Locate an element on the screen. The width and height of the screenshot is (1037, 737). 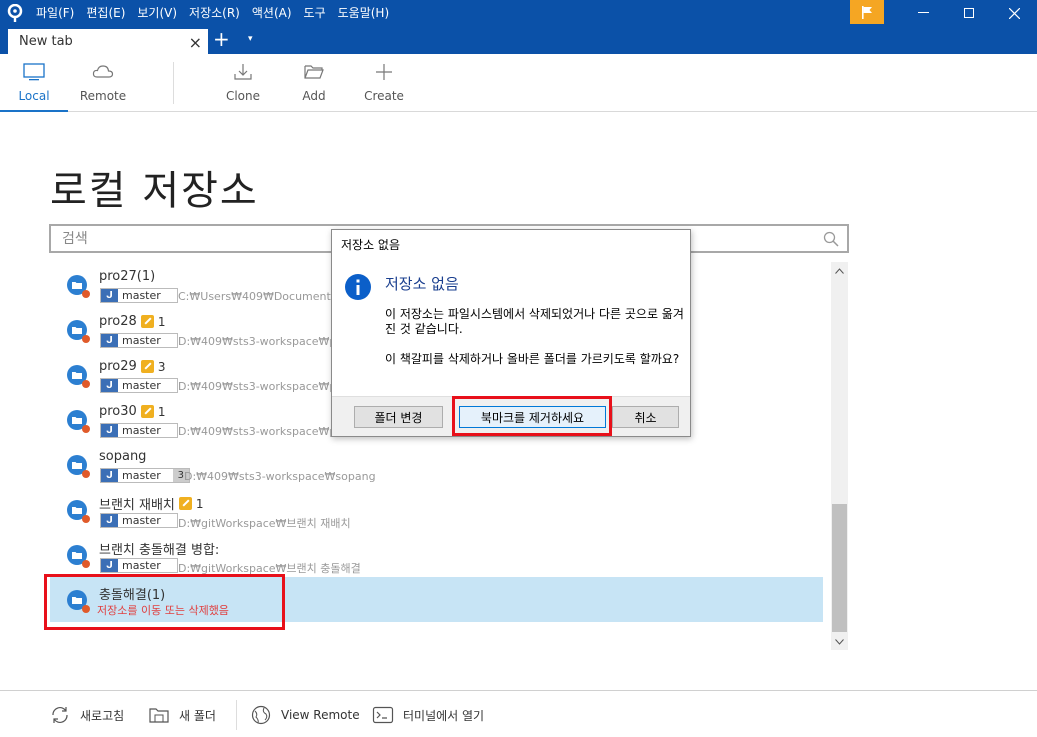
repo-name-text: pro30 is located at coordinates (118, 411).